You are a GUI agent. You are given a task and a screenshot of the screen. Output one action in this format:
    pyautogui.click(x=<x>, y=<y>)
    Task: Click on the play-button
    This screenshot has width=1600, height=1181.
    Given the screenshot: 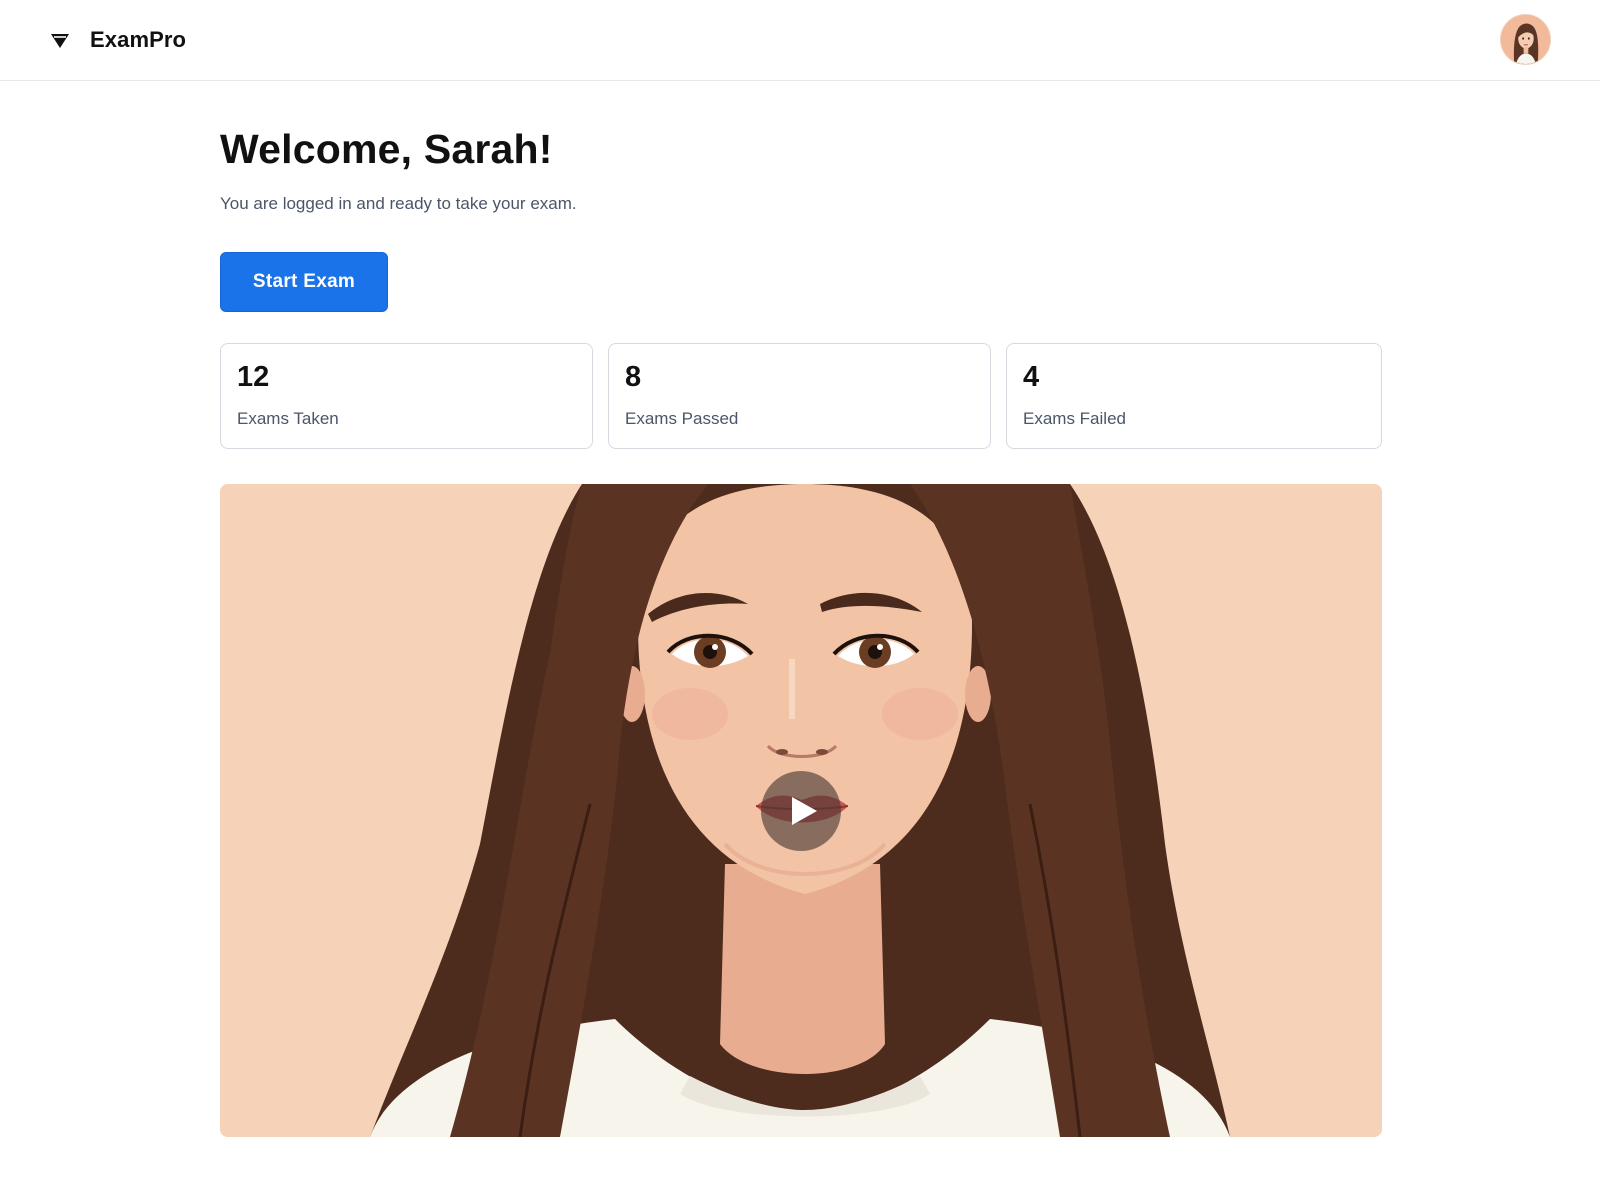 What is the action you would take?
    pyautogui.click(x=801, y=811)
    